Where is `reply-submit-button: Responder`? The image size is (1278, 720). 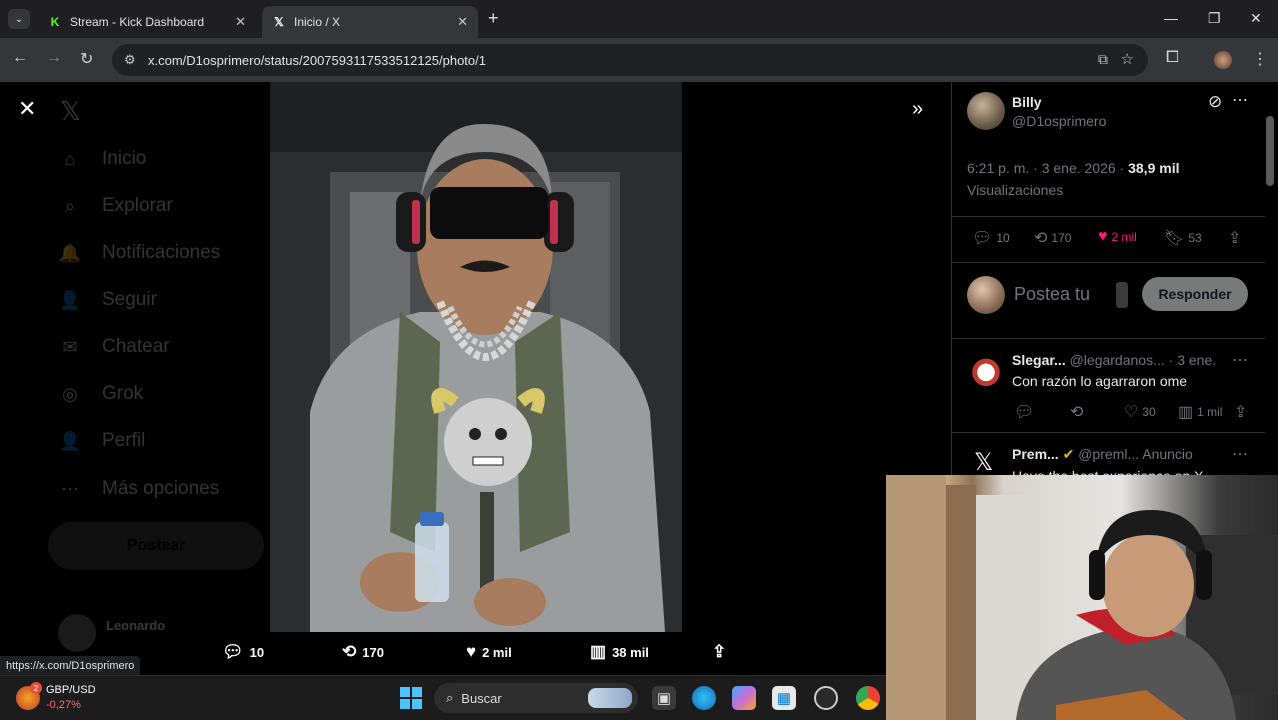 reply-submit-button: Responder is located at coordinates (1195, 294).